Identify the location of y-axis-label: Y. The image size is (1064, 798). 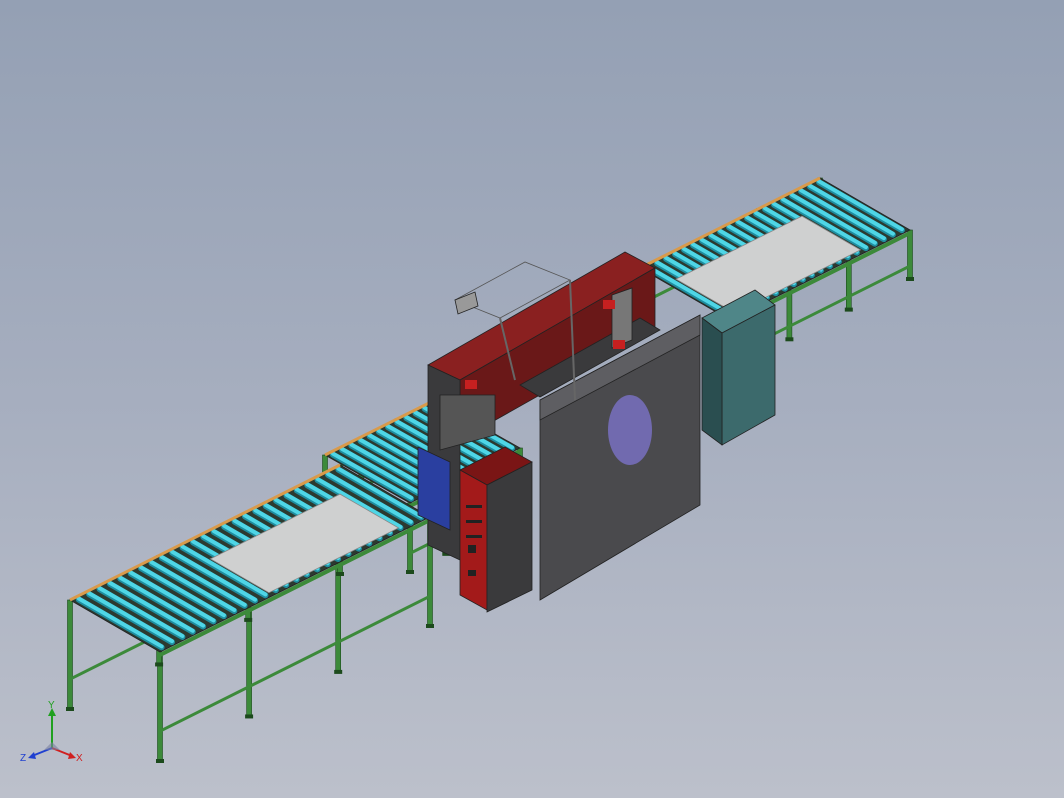
(51, 705).